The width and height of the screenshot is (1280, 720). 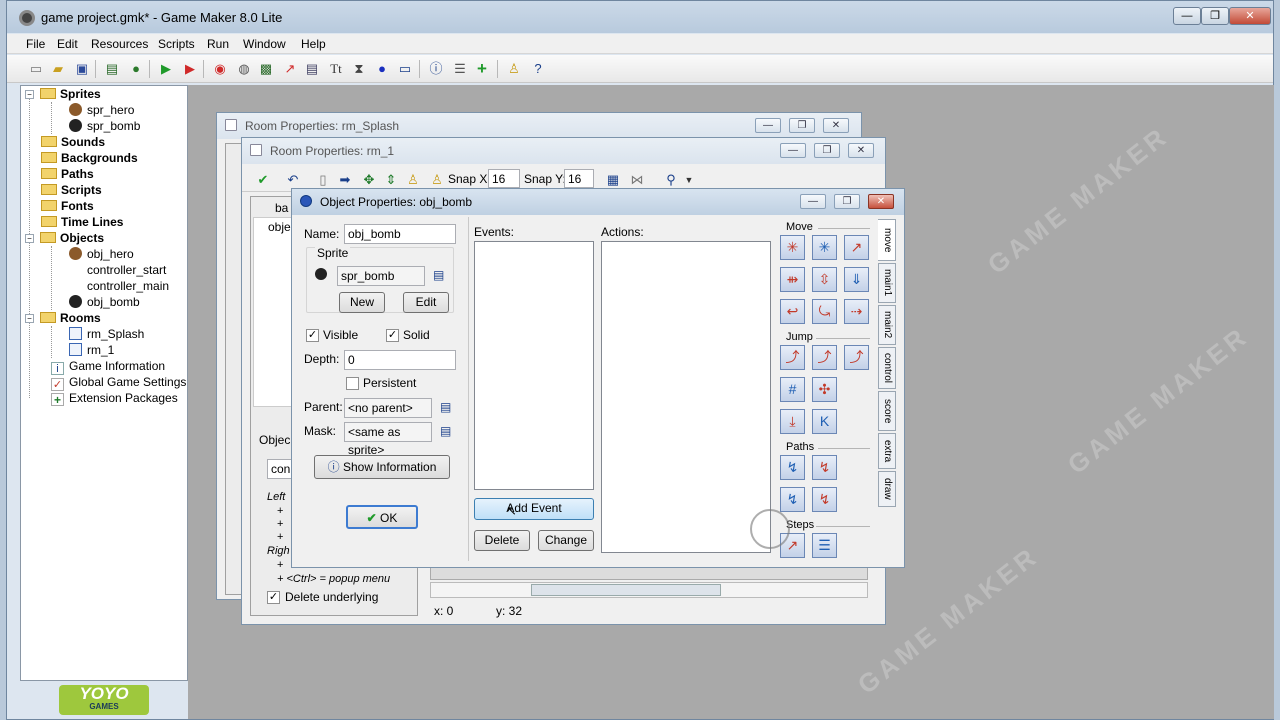 I want to click on create-executable-icon: ▤, so click(x=112, y=69).